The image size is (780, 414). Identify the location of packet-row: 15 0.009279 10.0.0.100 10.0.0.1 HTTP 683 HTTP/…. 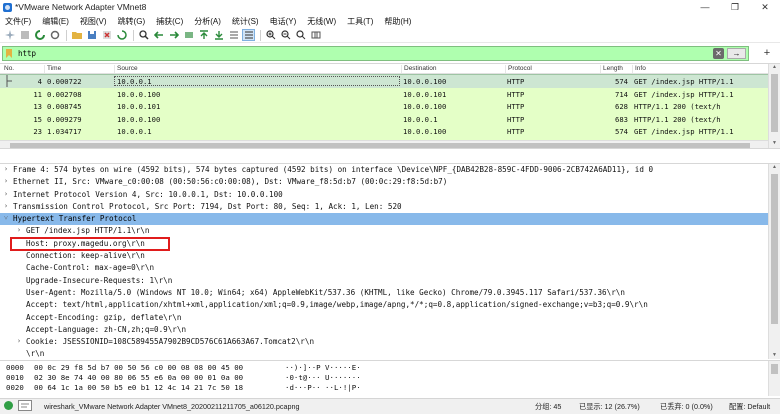
(384, 118).